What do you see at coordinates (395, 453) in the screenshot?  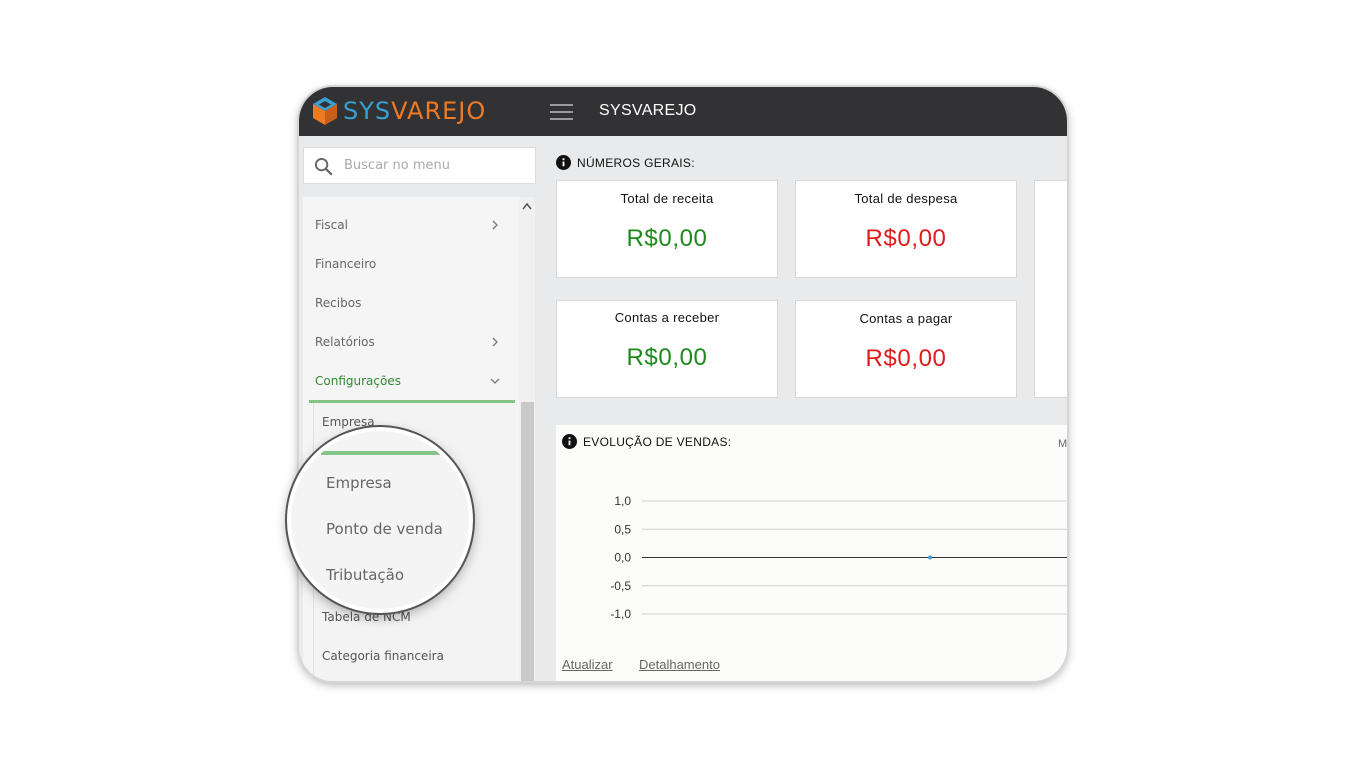 I see `magnifier-active-line` at bounding box center [395, 453].